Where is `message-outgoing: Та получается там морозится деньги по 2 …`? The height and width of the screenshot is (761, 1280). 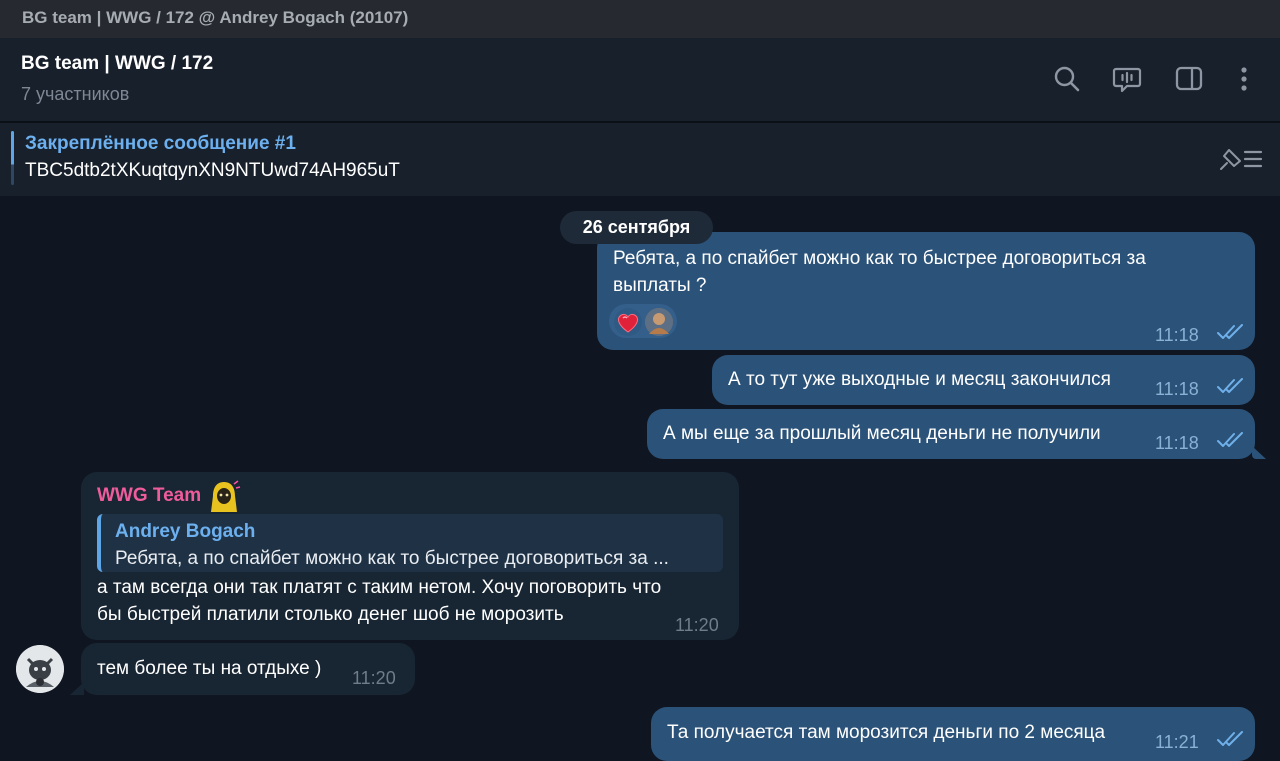 message-outgoing: Та получается там морозится деньги по 2 … is located at coordinates (953, 734).